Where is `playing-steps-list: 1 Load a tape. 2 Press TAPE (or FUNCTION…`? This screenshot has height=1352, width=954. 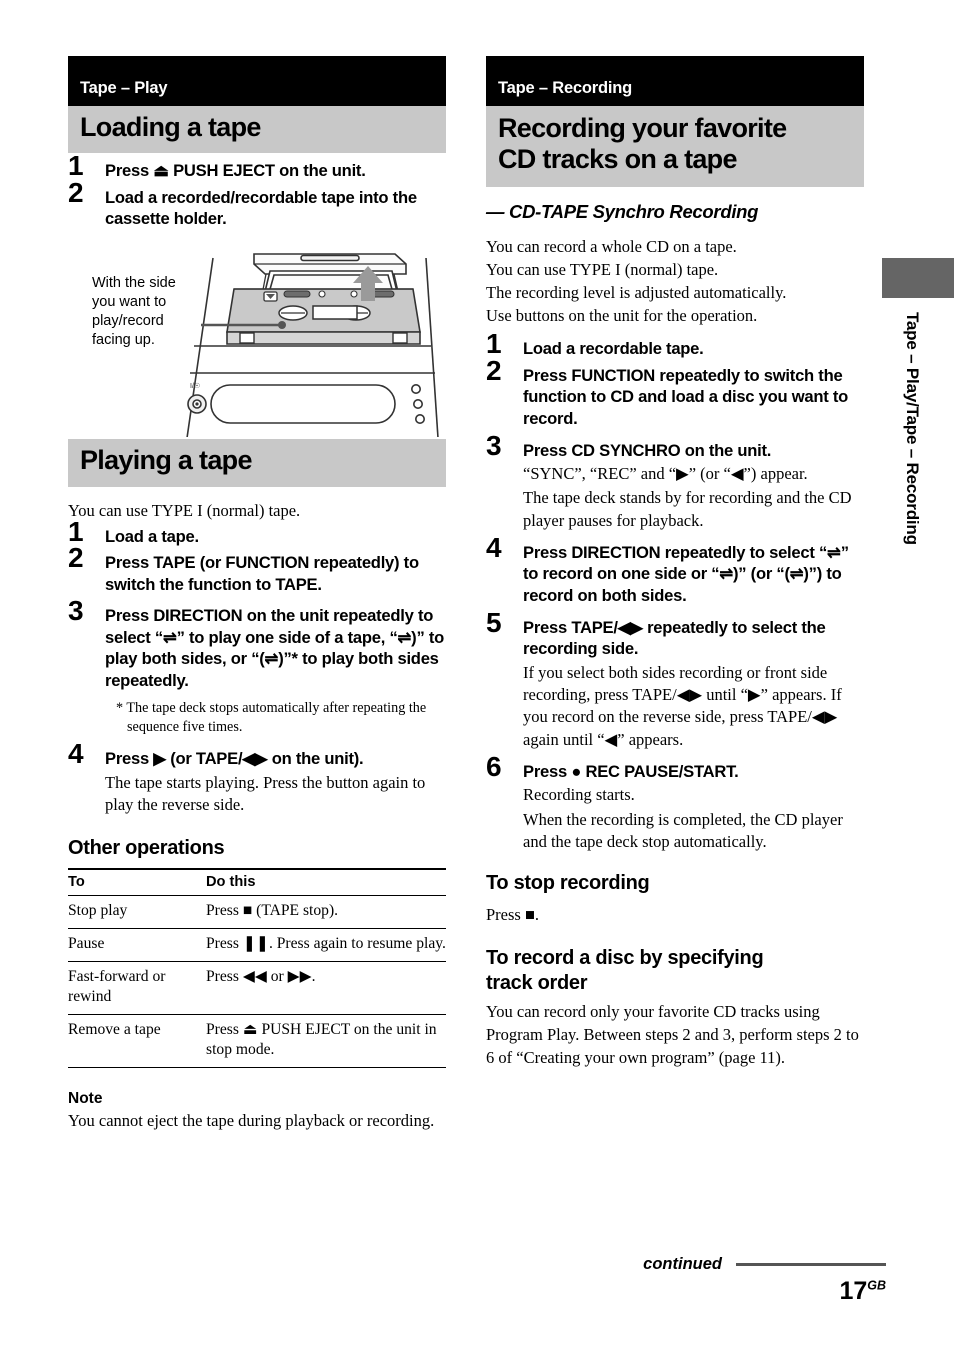
playing-steps-list: 1 Load a tape. 2 Press TAPE (or FUNCTION… is located at coordinates (257, 666).